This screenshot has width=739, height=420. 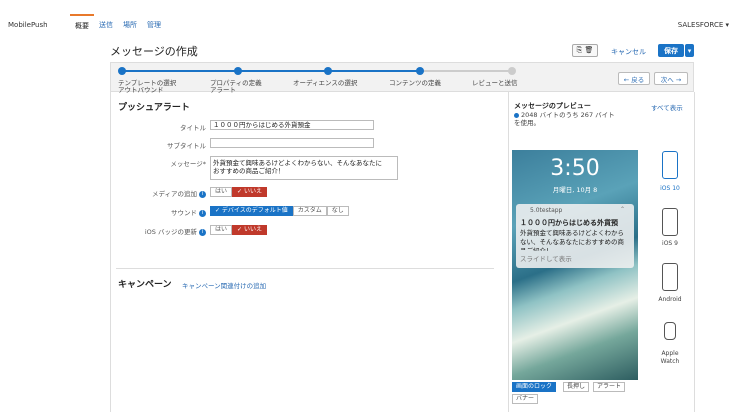 I want to click on badge-toggle: はい ✓ いいえ, so click(x=238, y=230).